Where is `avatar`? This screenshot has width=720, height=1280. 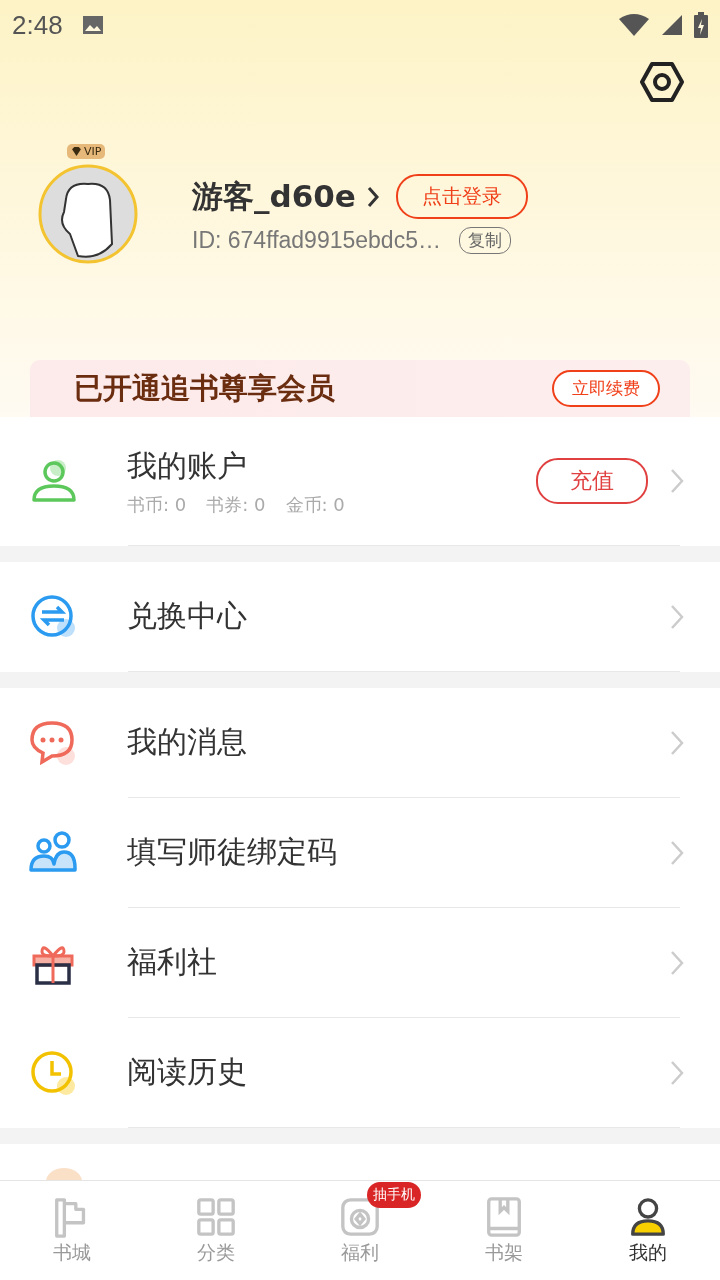 avatar is located at coordinates (88, 214).